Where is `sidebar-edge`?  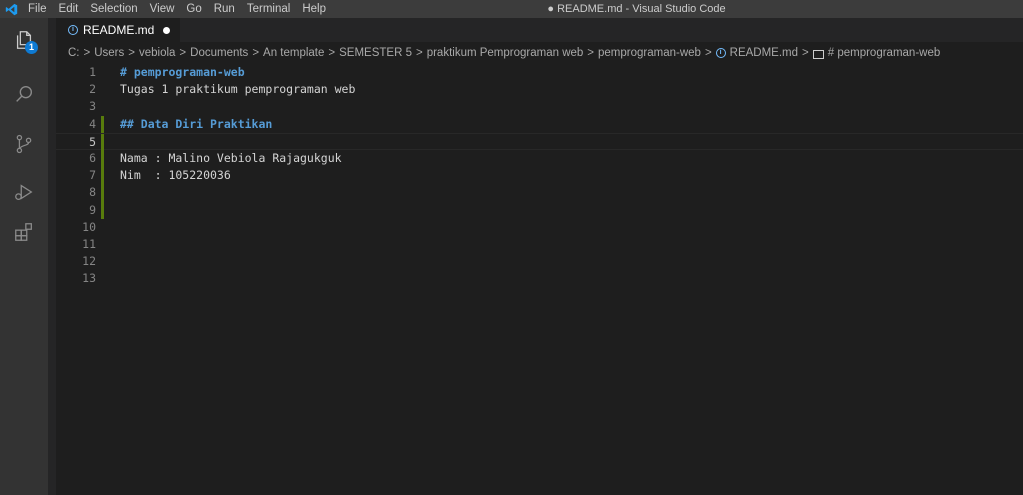 sidebar-edge is located at coordinates (52, 256).